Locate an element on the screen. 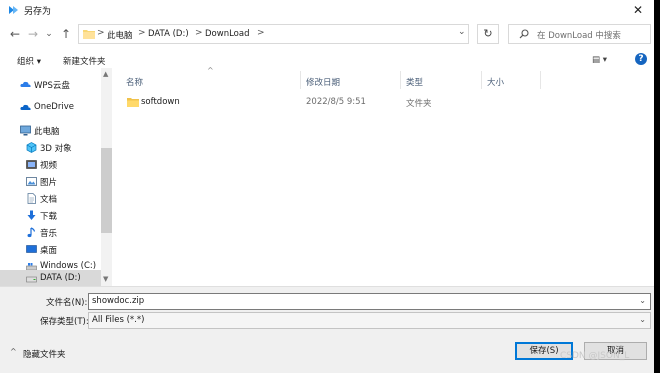 The height and width of the screenshot is (373, 660). column-header-name: 名称 is located at coordinates (134, 82).